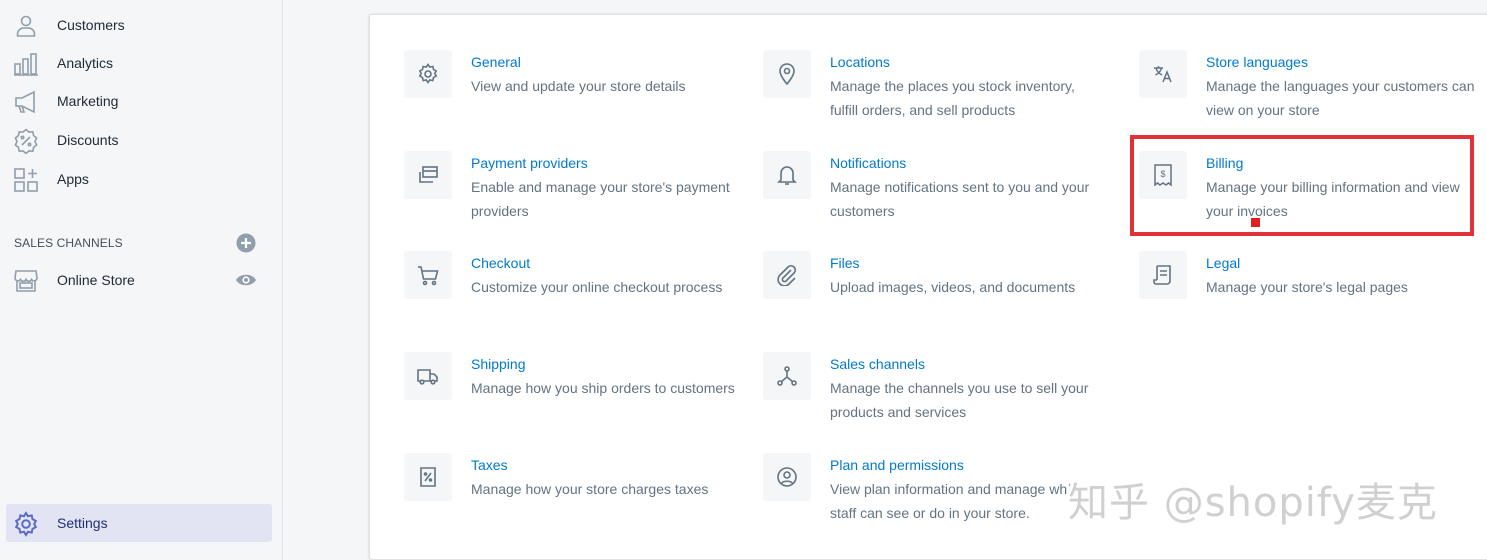 This screenshot has width=1487, height=560. What do you see at coordinates (91, 25) in the screenshot?
I see `sidebar-item-label: Customers` at bounding box center [91, 25].